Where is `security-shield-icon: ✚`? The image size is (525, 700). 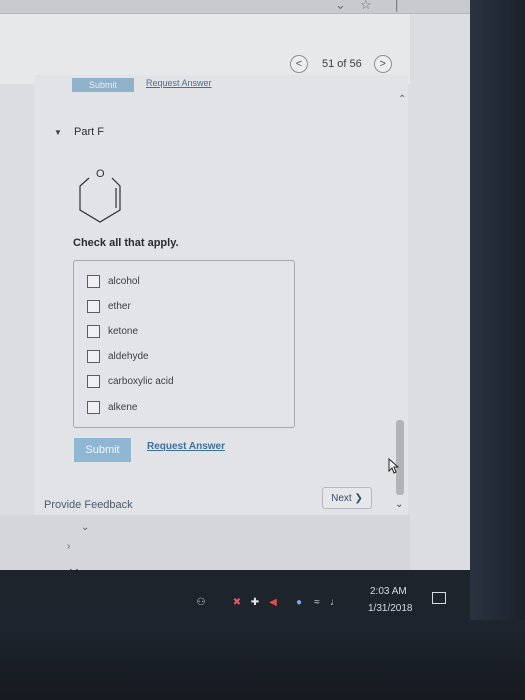
security-shield-icon: ✚ is located at coordinates (255, 603).